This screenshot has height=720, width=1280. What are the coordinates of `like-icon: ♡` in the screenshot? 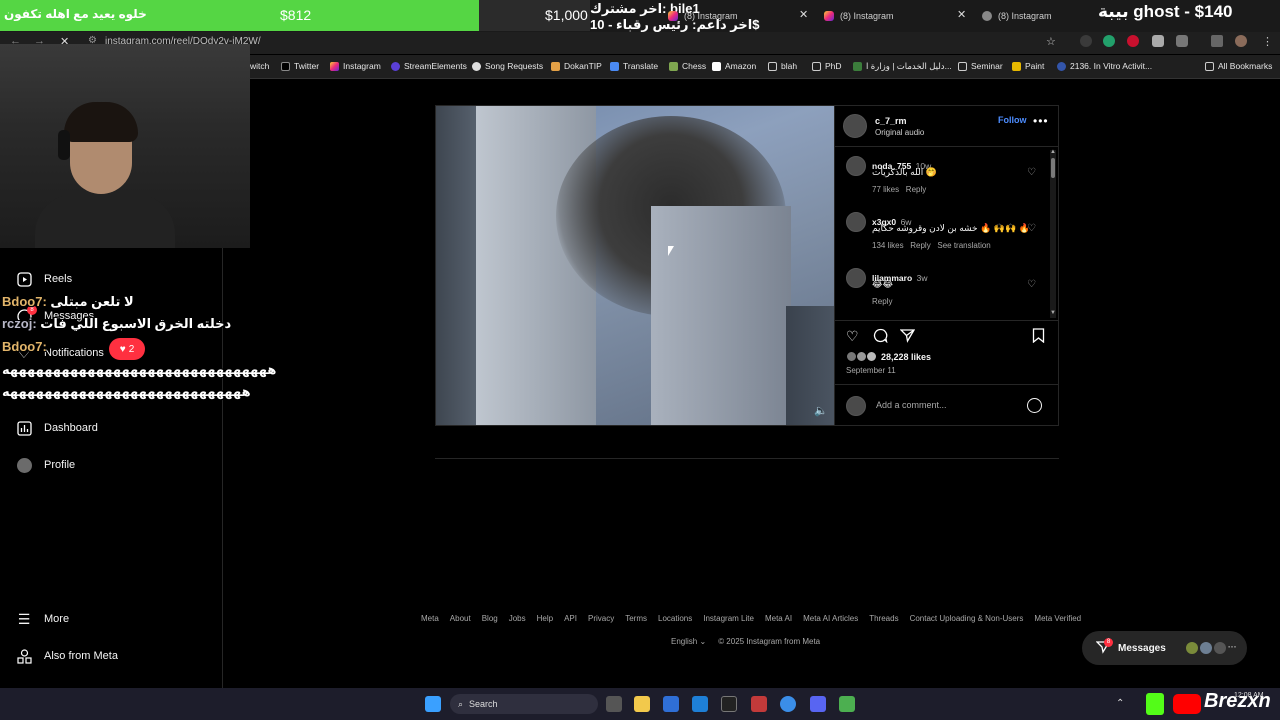 It's located at (852, 336).